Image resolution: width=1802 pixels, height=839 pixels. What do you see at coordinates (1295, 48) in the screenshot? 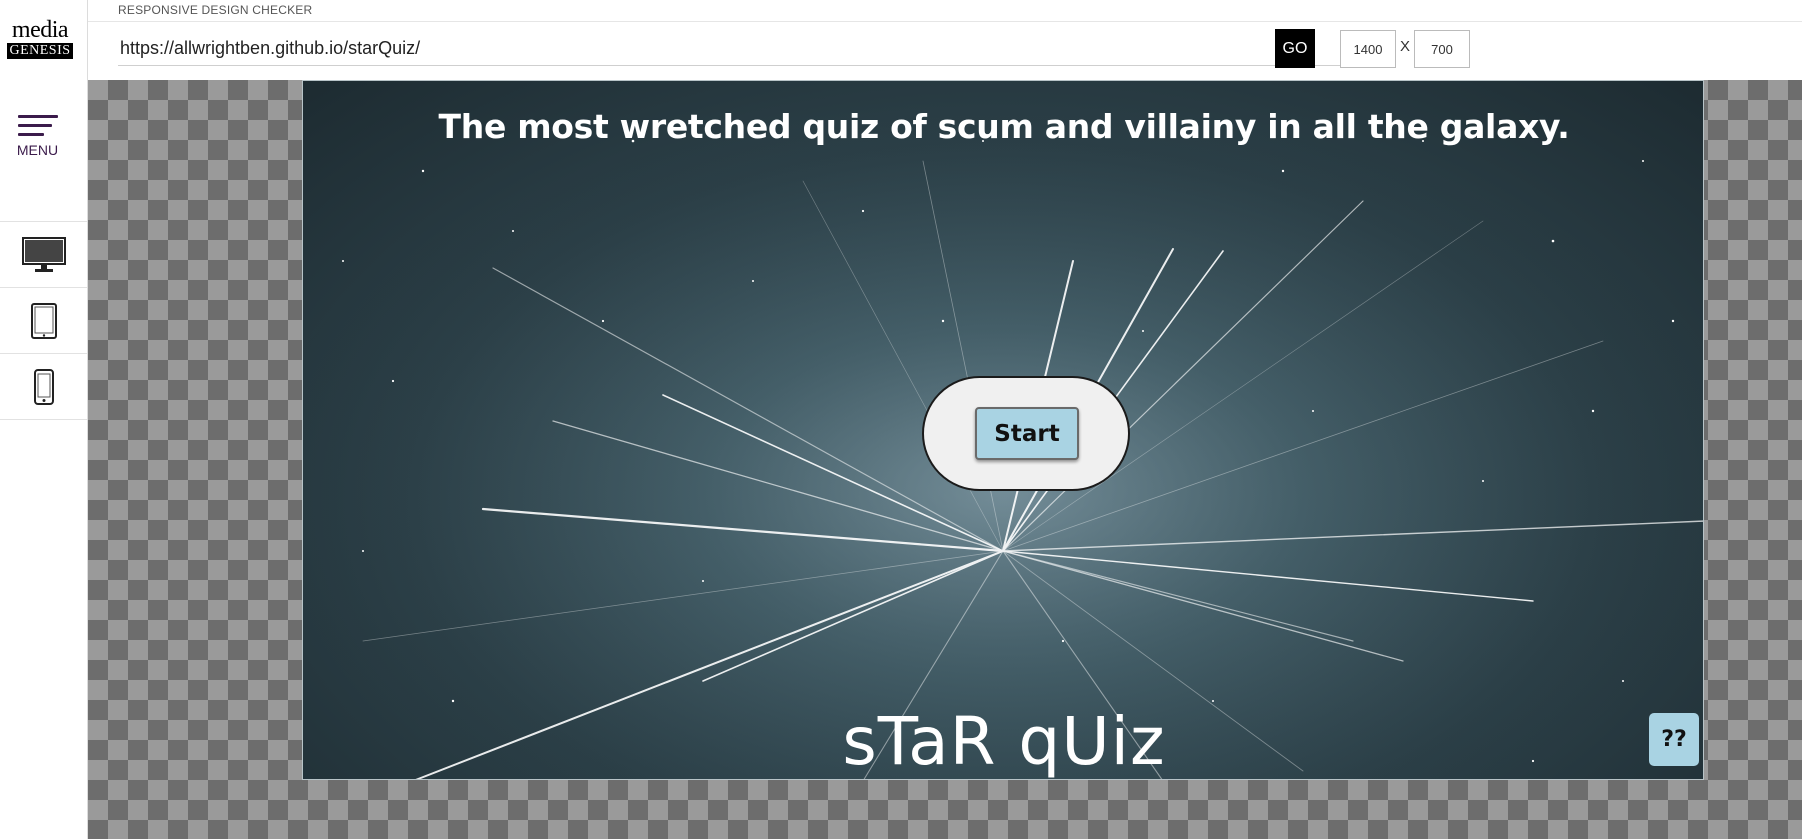
I see `go-button: GO` at bounding box center [1295, 48].